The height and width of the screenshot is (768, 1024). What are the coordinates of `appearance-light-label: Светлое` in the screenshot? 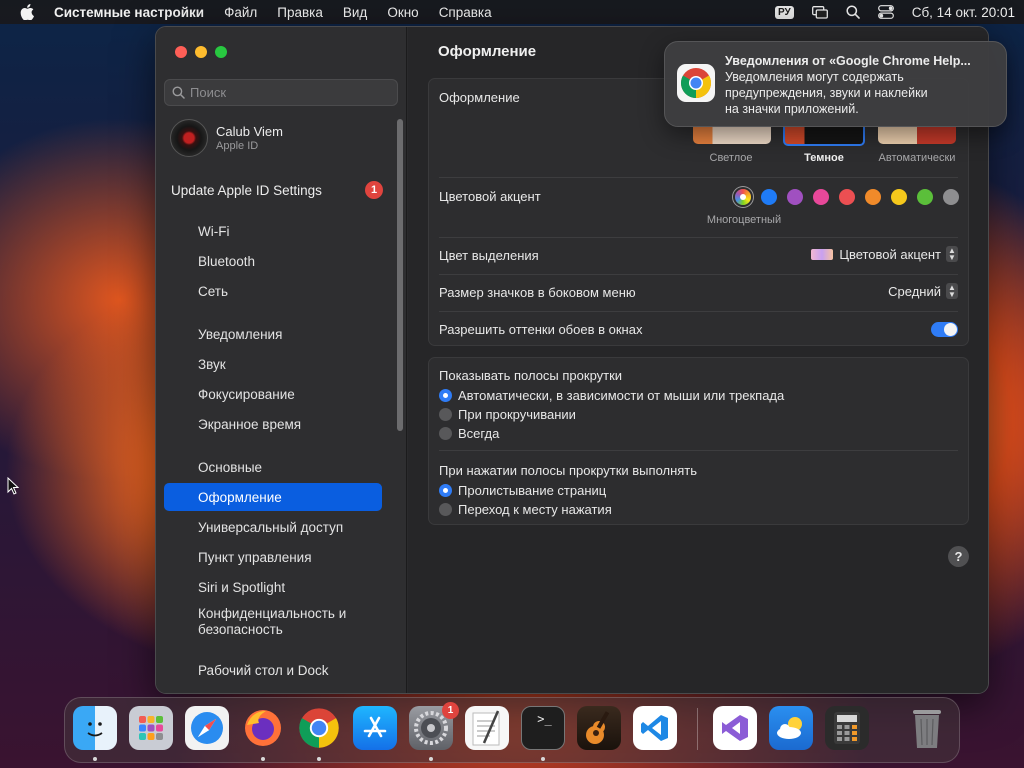 It's located at (731, 158).